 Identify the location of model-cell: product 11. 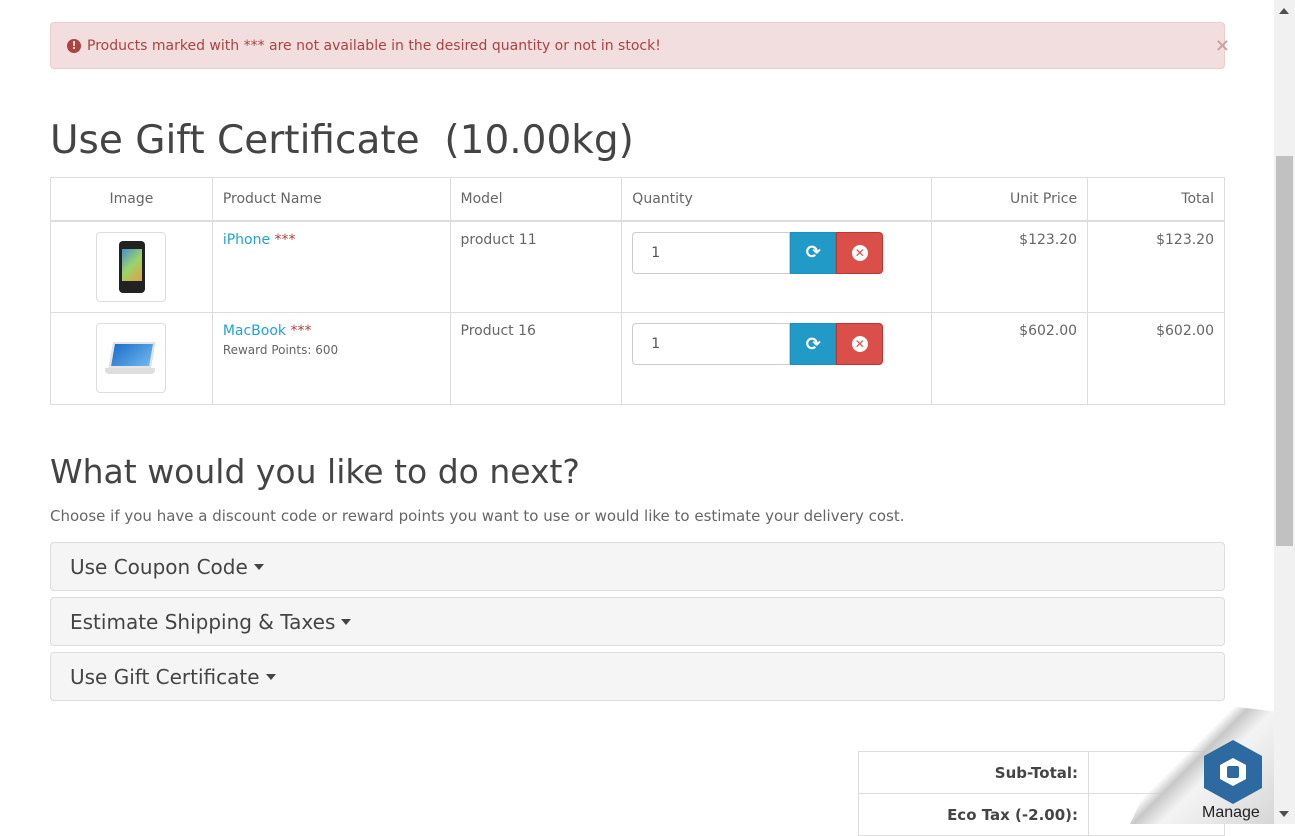
(536, 266).